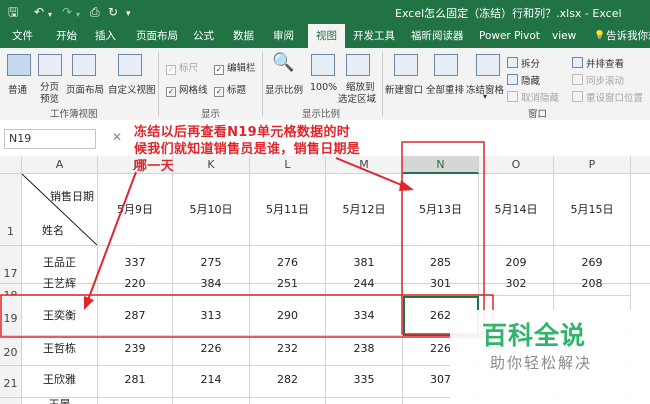  What do you see at coordinates (19, 65) in the screenshot?
I see `normal-view-icon` at bounding box center [19, 65].